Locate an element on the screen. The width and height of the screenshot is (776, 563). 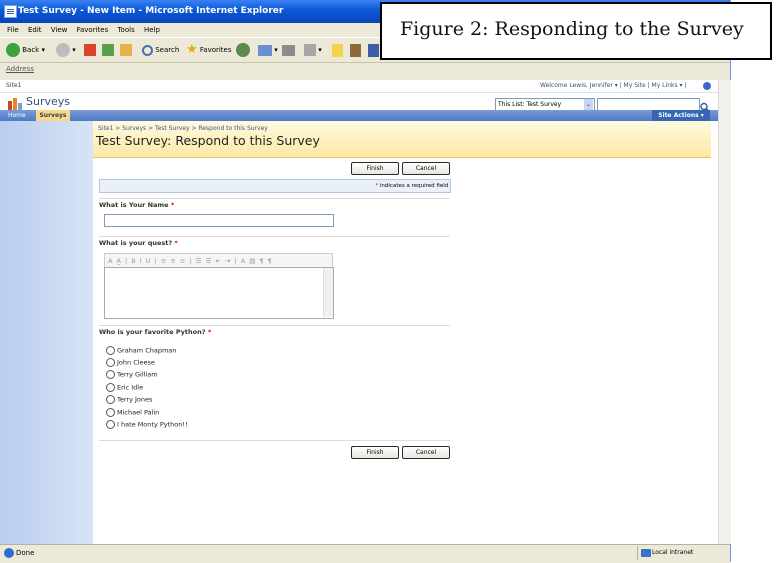
address-label: Address is located at coordinates (20, 69).